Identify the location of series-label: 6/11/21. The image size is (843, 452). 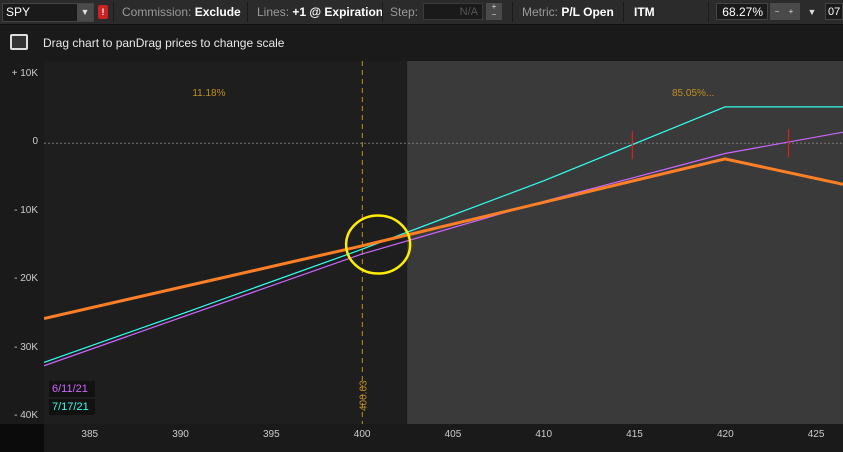
(70, 389).